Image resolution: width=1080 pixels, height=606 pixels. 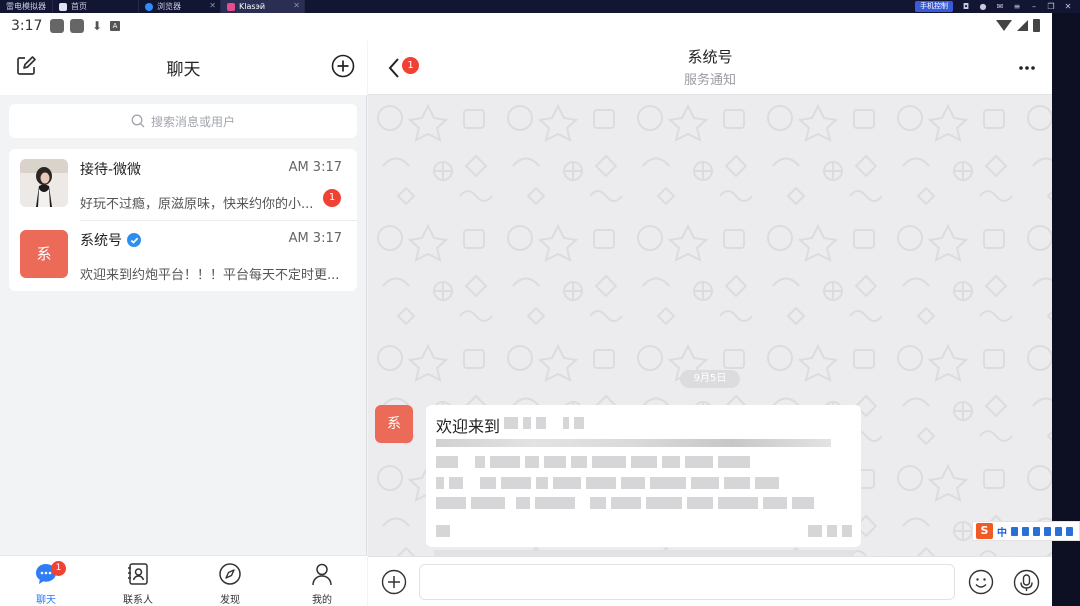 What do you see at coordinates (984, 531) in the screenshot?
I see `ime-logo-icon: S` at bounding box center [984, 531].